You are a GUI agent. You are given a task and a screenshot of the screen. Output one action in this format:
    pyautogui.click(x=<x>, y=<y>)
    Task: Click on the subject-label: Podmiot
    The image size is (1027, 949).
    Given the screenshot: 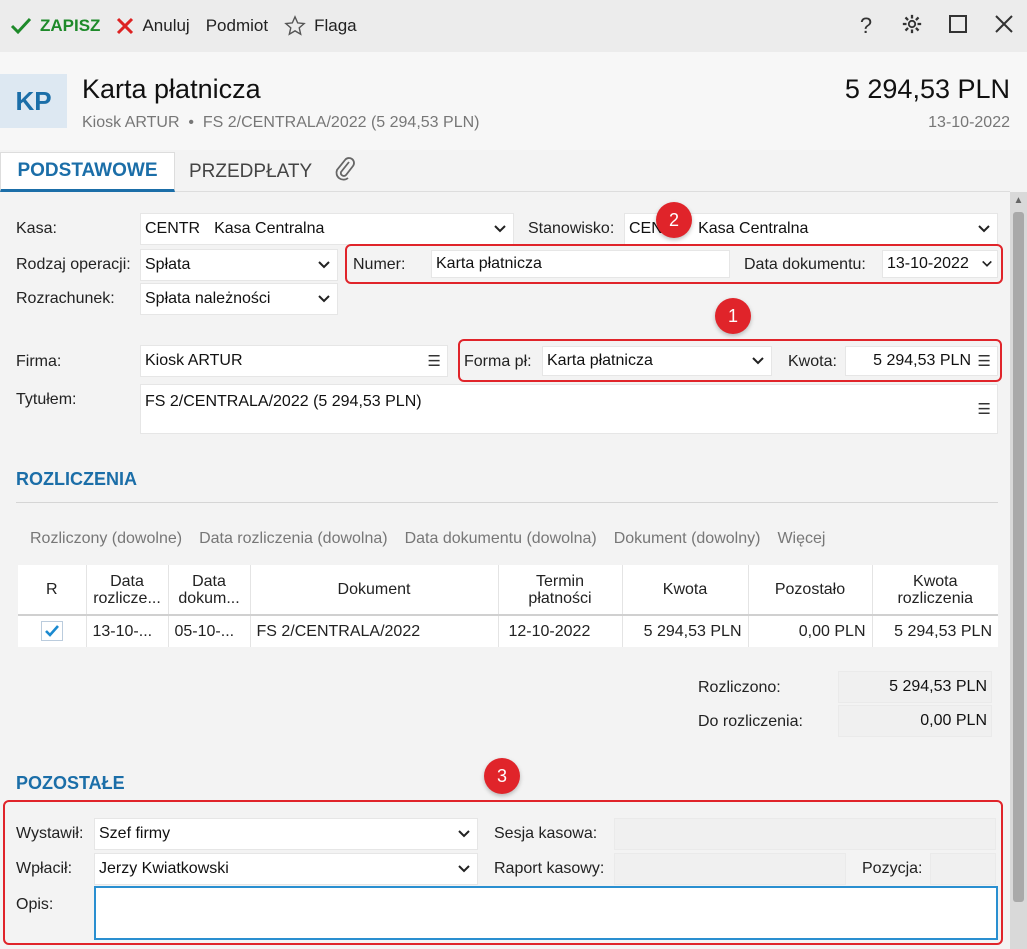 What is the action you would take?
    pyautogui.click(x=237, y=25)
    